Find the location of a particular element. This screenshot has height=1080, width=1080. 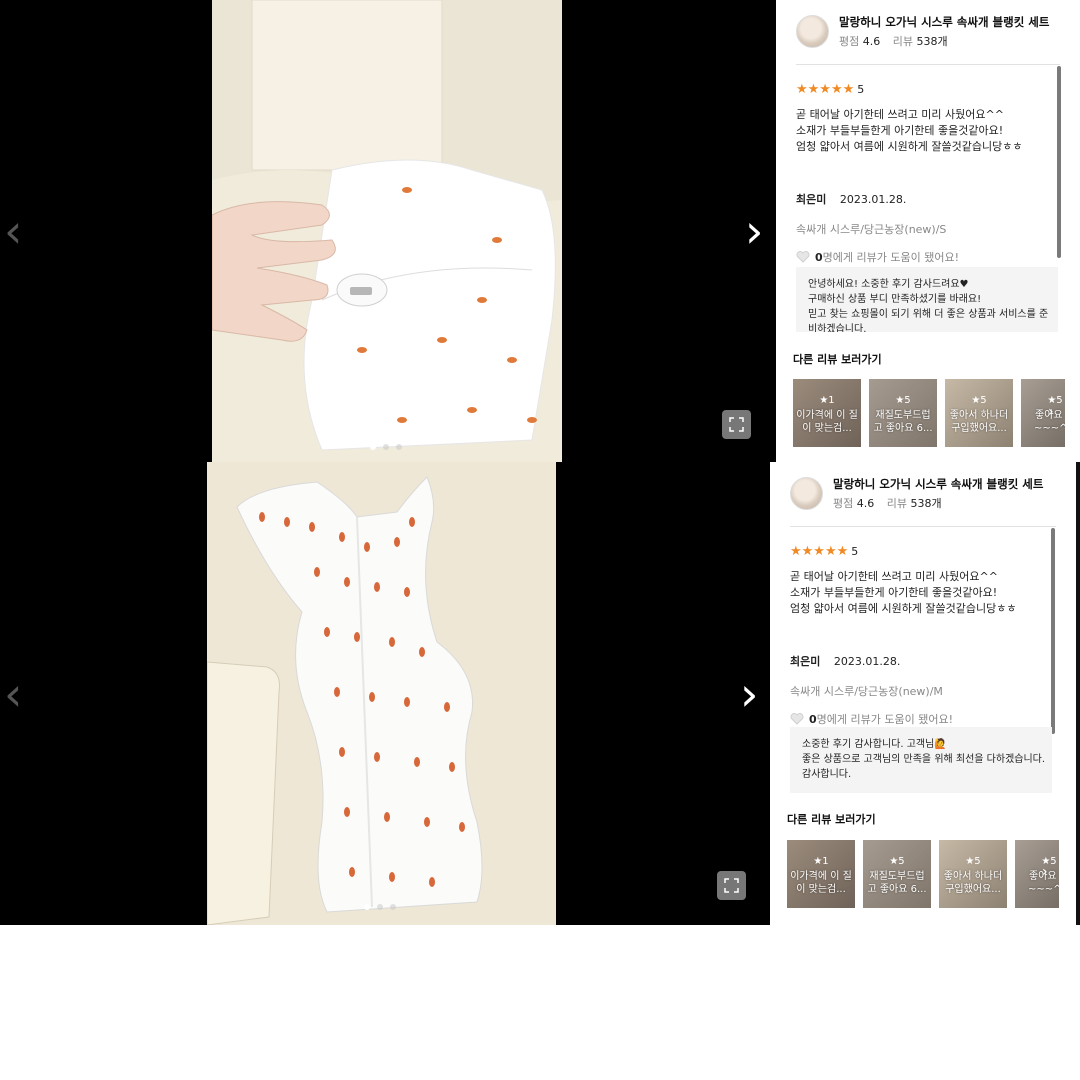

card-text: 좋아요 좋 ~~~^^ is located at coordinates (1049, 422).